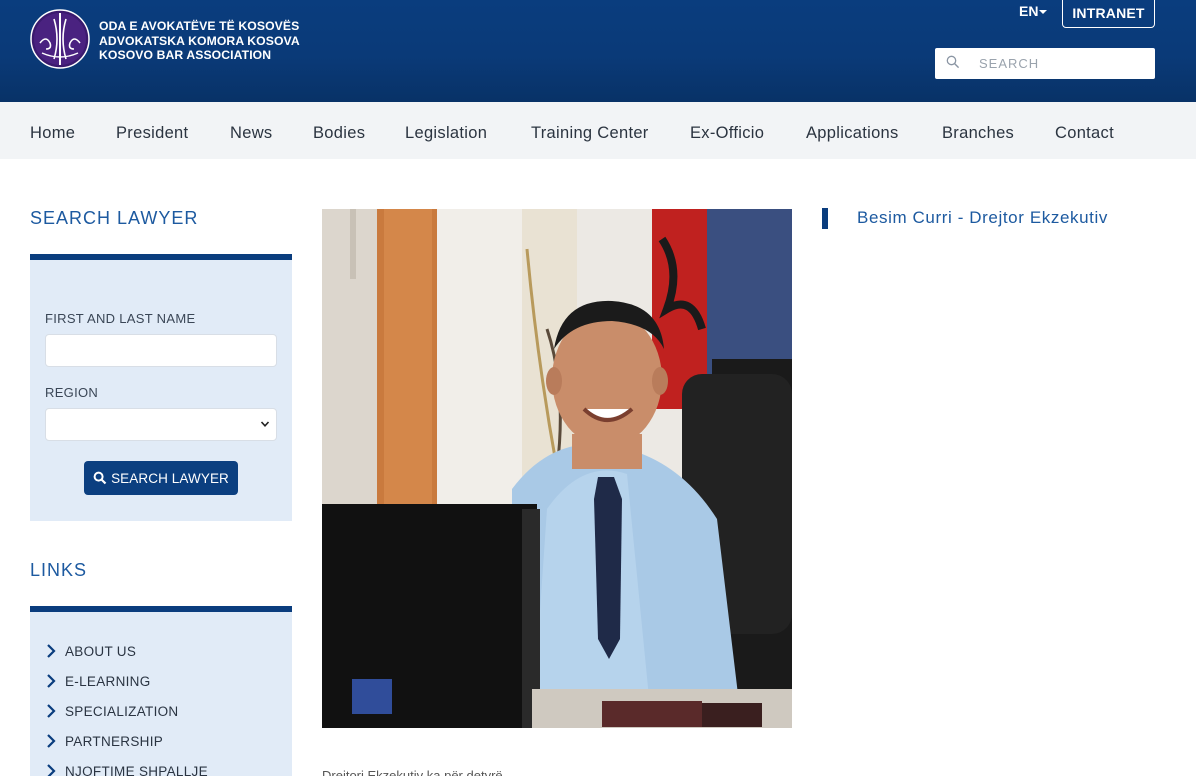  I want to click on nav-item-applications: Applications, so click(852, 133).